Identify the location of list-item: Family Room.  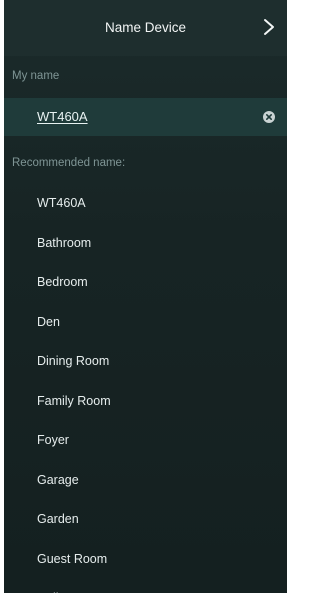
(145, 402).